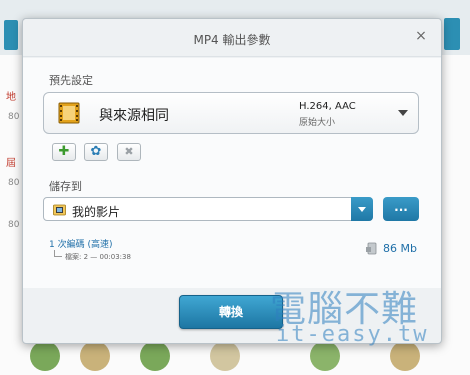 The height and width of the screenshot is (375, 470). I want to click on dialog-titlebar: MP4 輸出參數 ×, so click(232, 38).